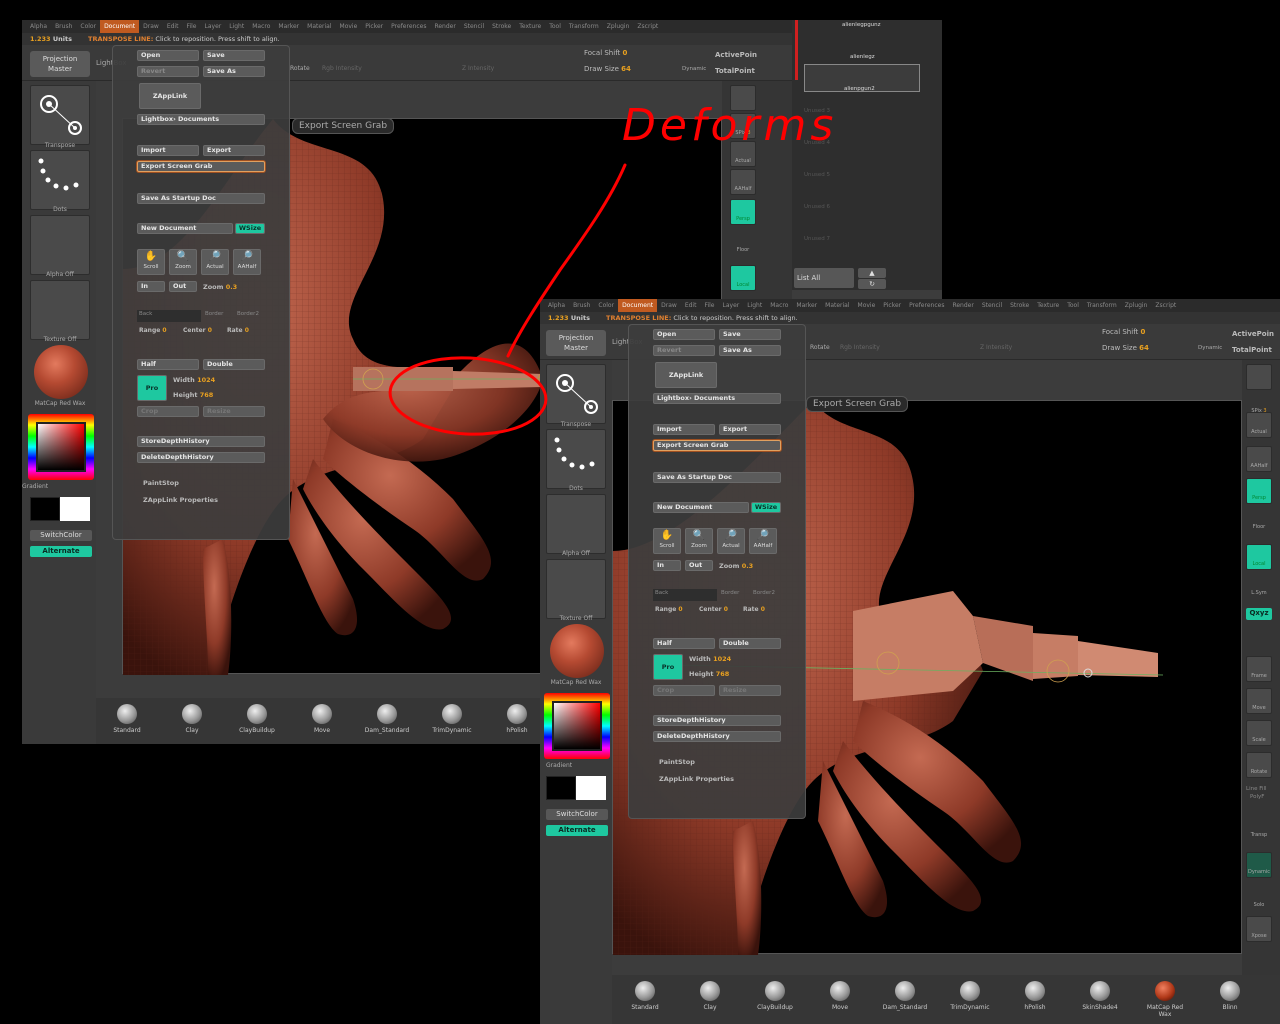  I want to click on revert-button: Revert, so click(684, 350).